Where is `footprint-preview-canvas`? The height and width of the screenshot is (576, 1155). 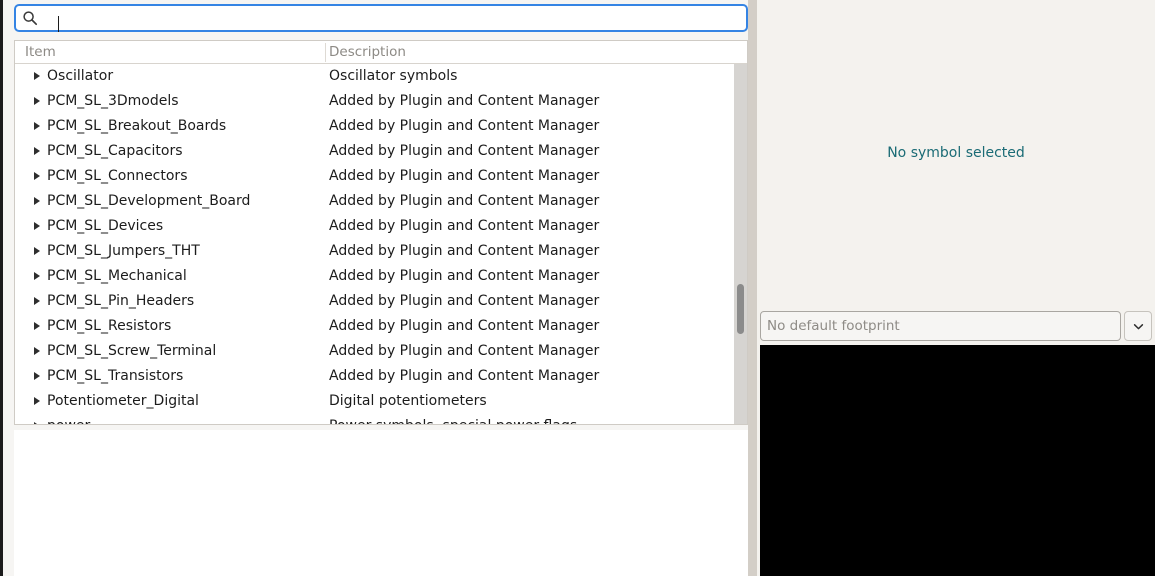 footprint-preview-canvas is located at coordinates (957, 460).